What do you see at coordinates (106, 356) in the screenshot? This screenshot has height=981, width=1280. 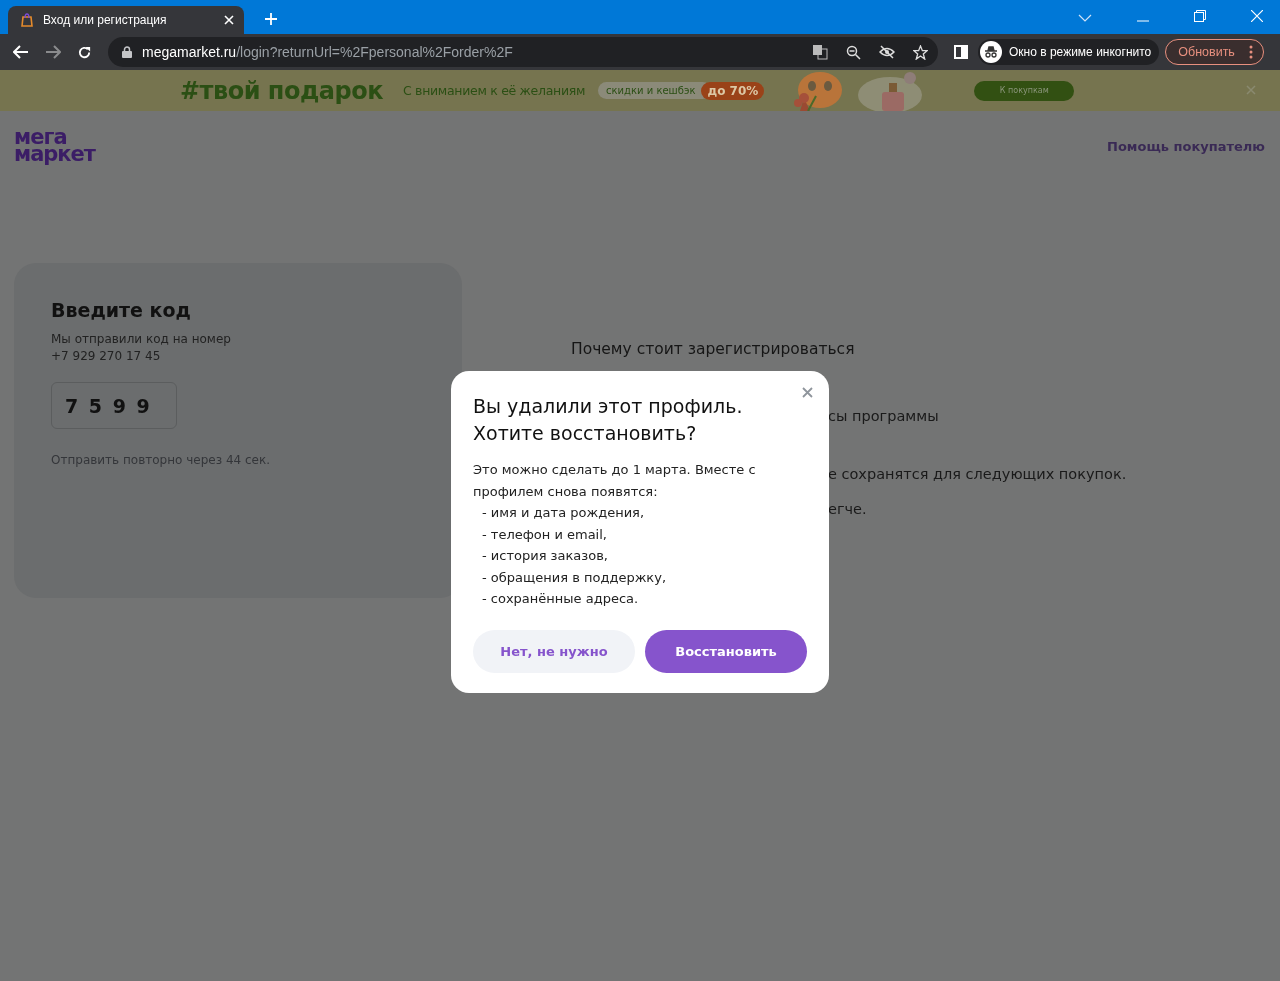 I see `phone-number: +7 929 270 17 45` at bounding box center [106, 356].